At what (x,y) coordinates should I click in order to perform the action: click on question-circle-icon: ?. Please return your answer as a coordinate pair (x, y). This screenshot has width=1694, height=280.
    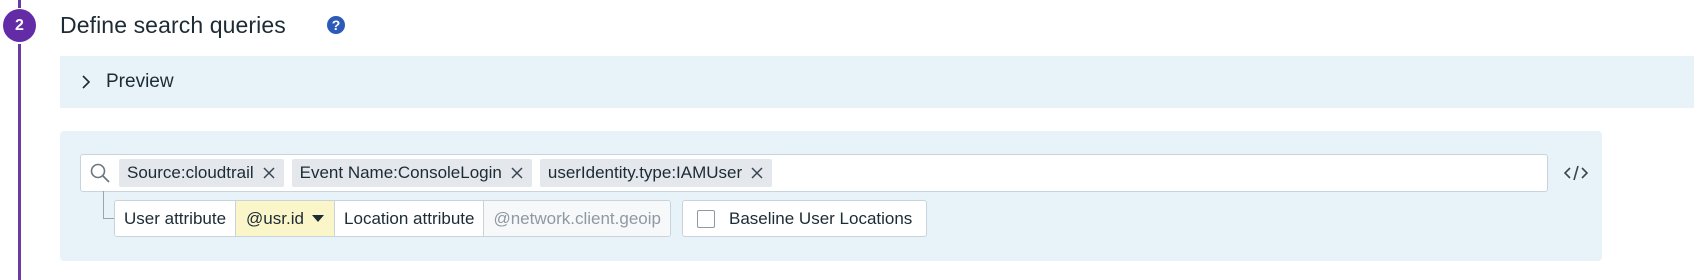
    Looking at the image, I should click on (336, 25).